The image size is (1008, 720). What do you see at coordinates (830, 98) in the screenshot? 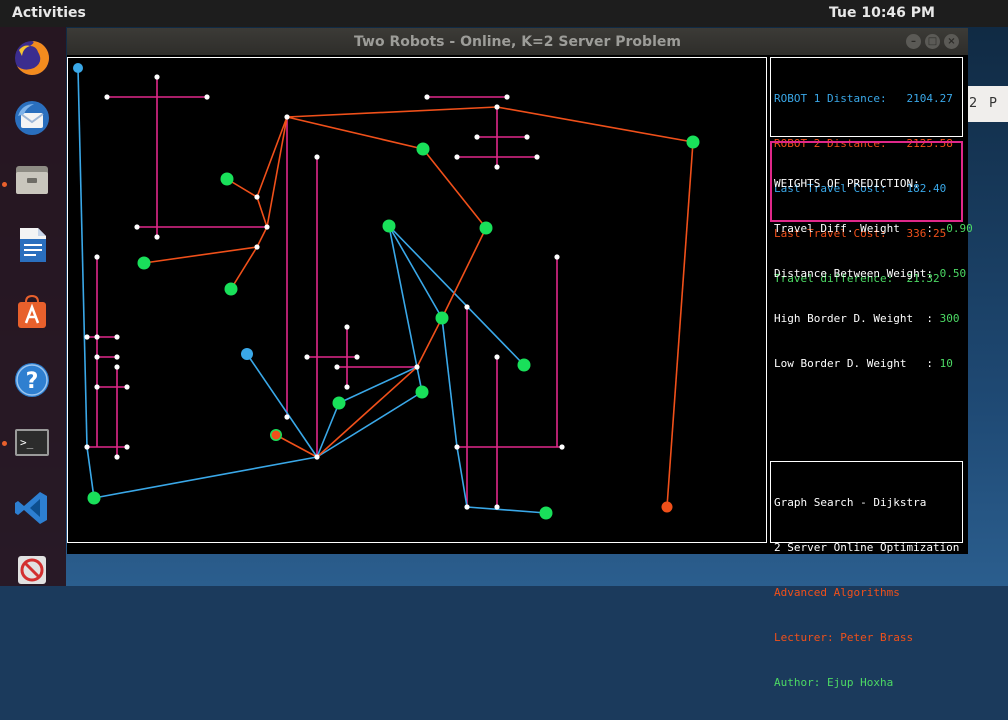
I see `robot1-distance-label: ROBOT 1 Distance:` at bounding box center [830, 98].